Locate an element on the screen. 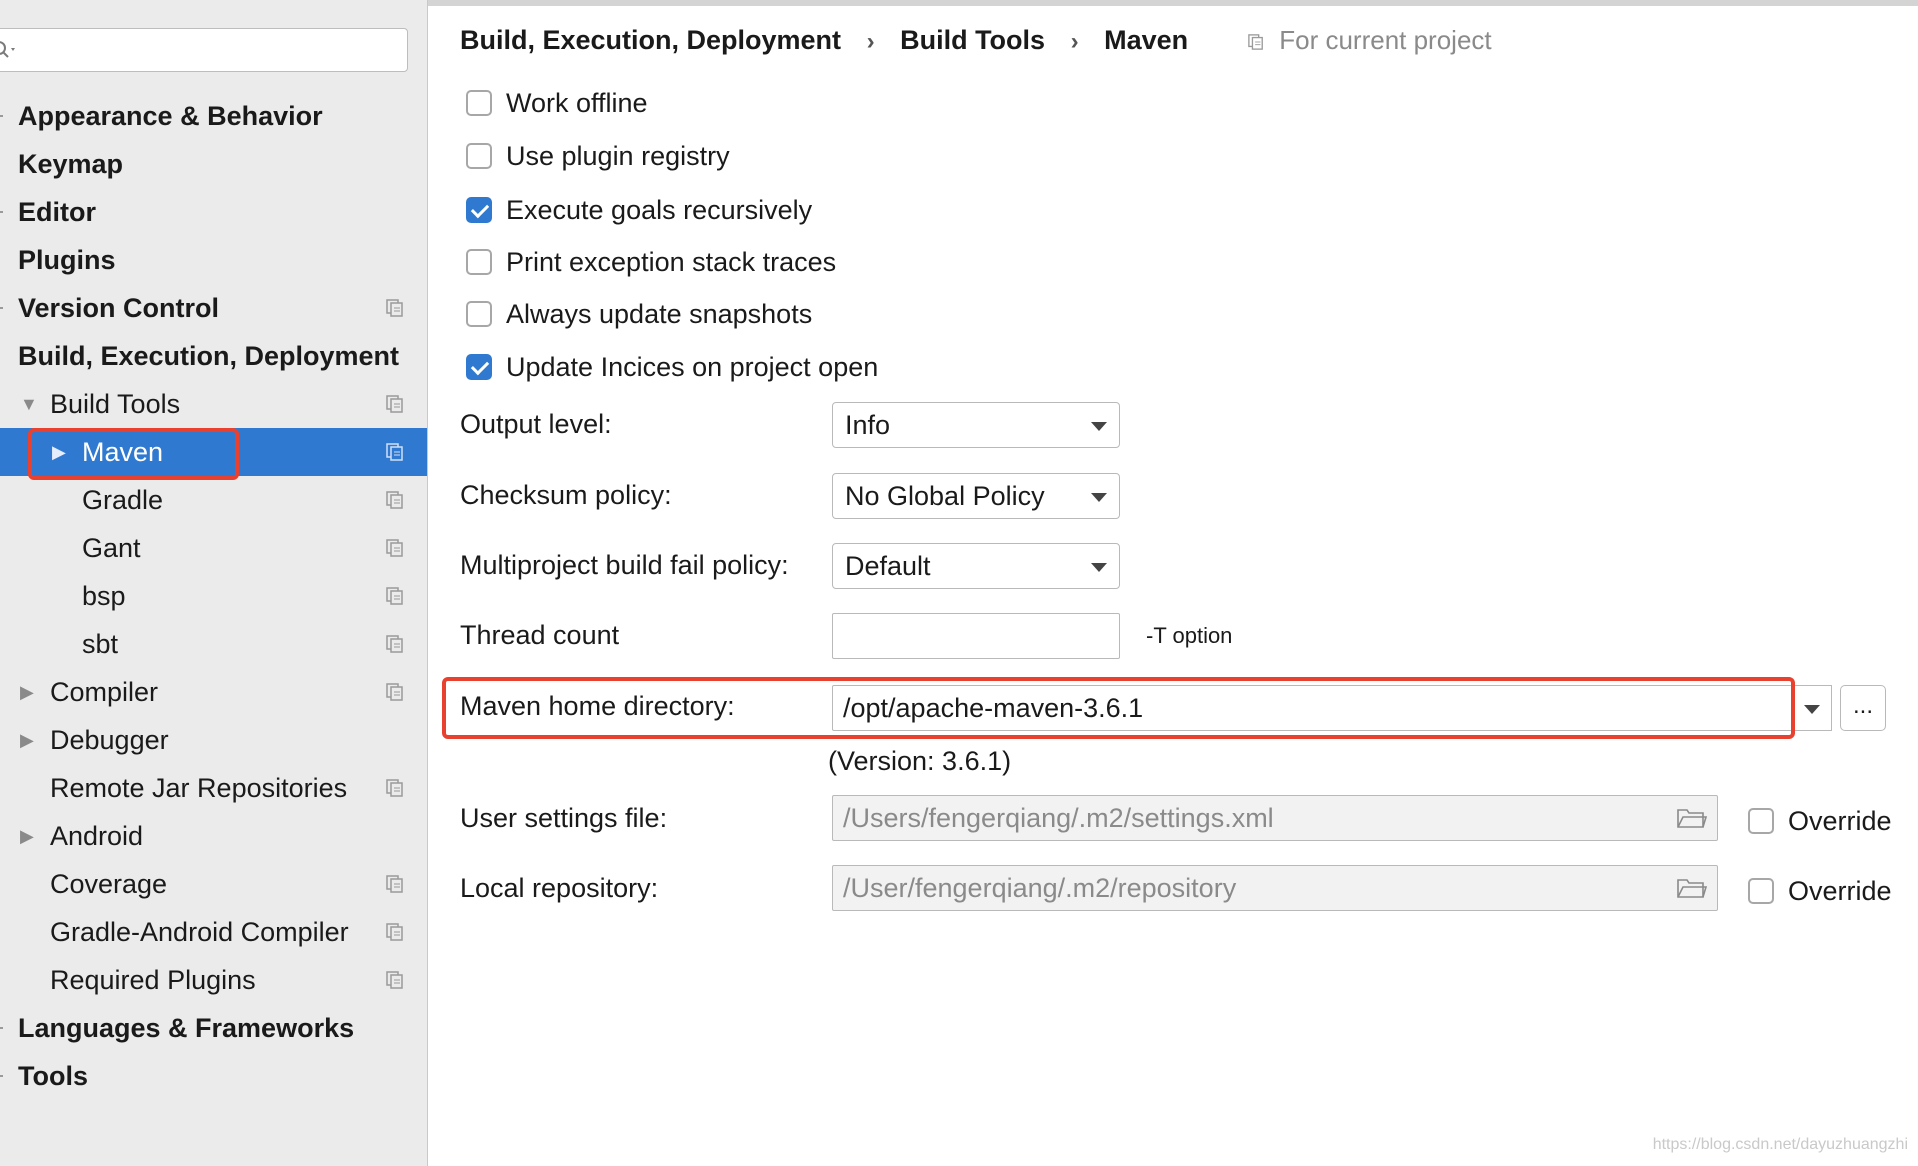 Image resolution: width=1918 pixels, height=1166 pixels. maven-highlight-box is located at coordinates (133, 454).